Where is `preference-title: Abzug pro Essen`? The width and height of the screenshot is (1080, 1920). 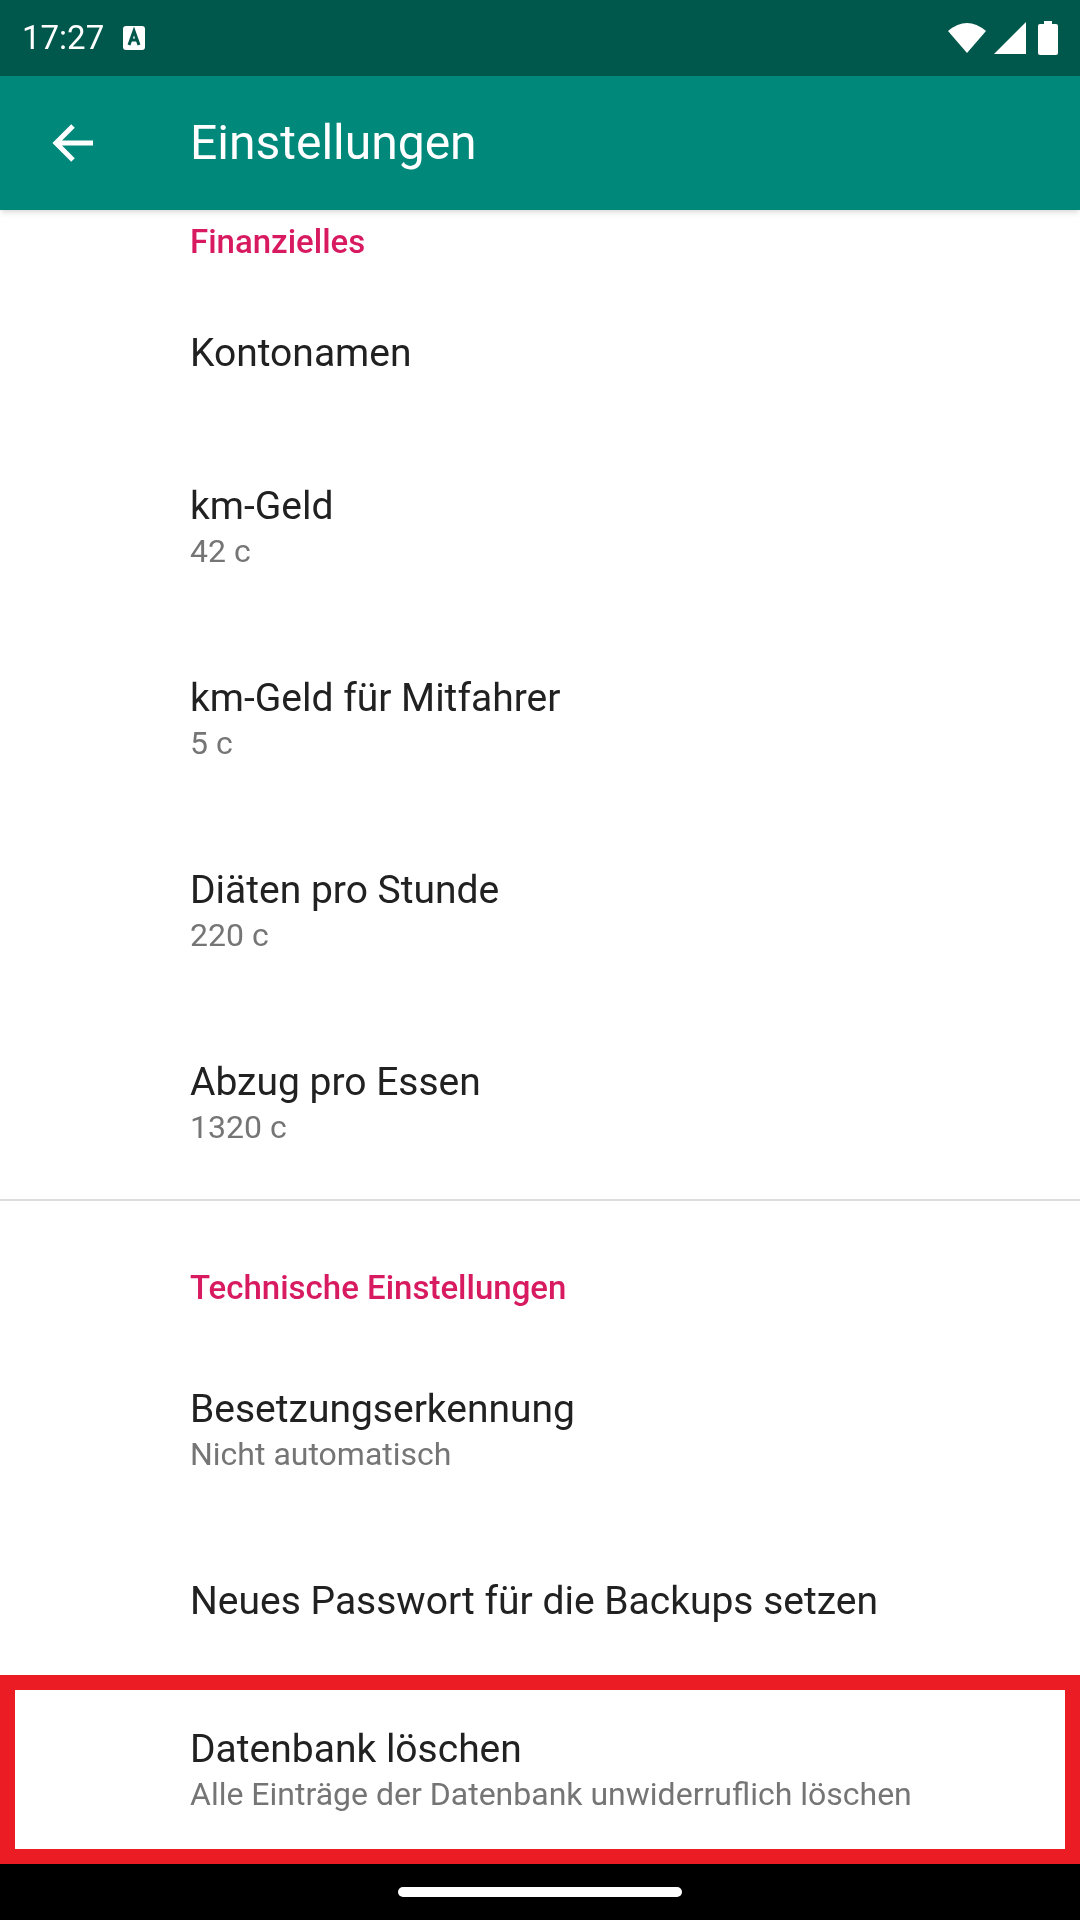 preference-title: Abzug pro Essen is located at coordinates (336, 1082).